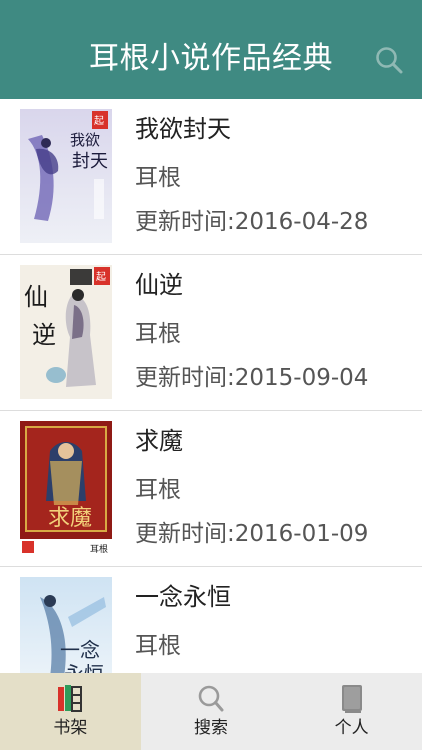 The image size is (422, 750). What do you see at coordinates (70, 699) in the screenshot?
I see `bookshelf-icon` at bounding box center [70, 699].